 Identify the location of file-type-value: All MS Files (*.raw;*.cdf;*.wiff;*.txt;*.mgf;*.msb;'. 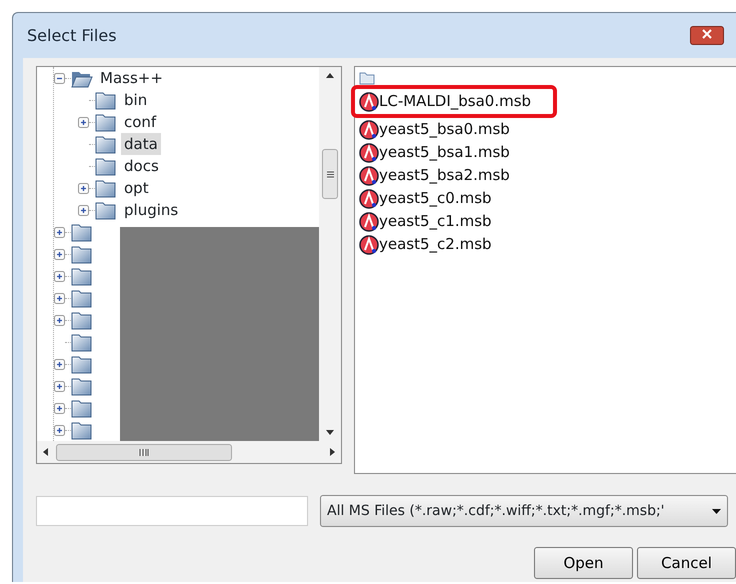
(496, 511).